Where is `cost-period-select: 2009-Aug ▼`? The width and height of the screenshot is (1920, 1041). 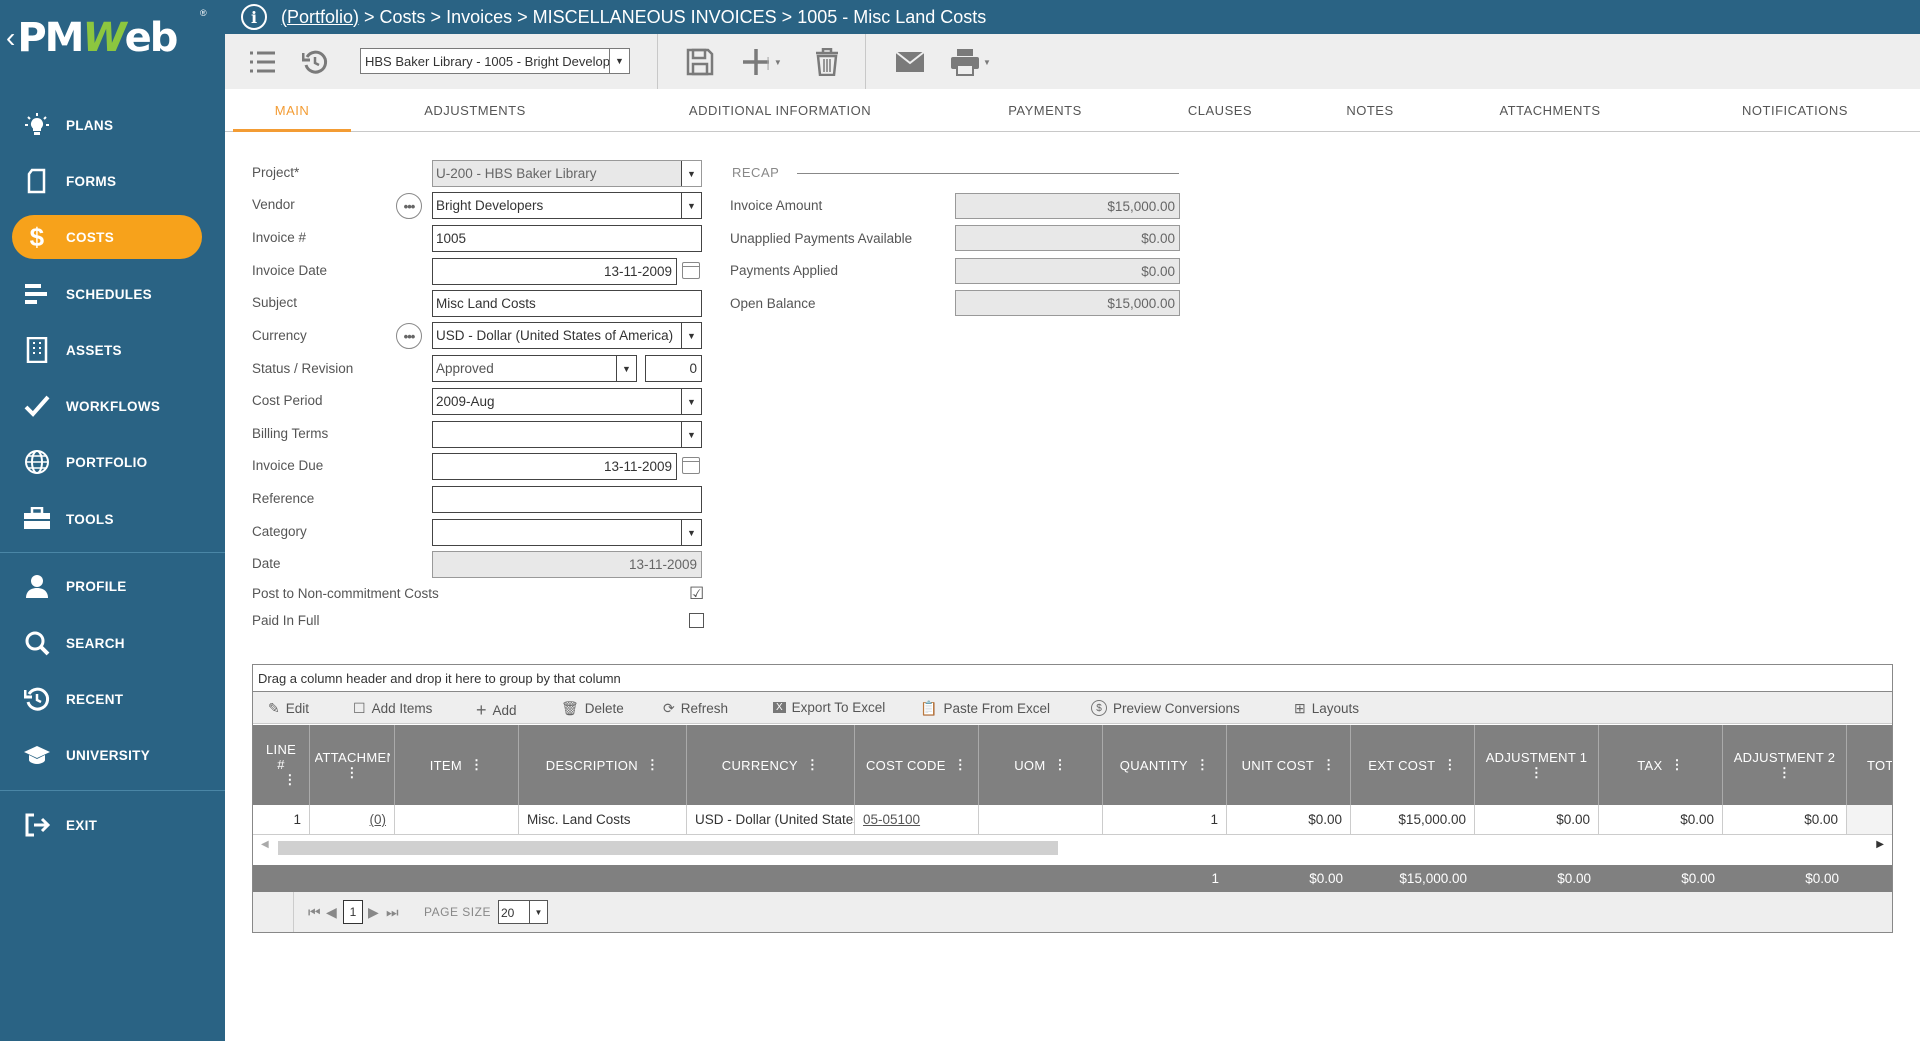 cost-period-select: 2009-Aug ▼ is located at coordinates (567, 401).